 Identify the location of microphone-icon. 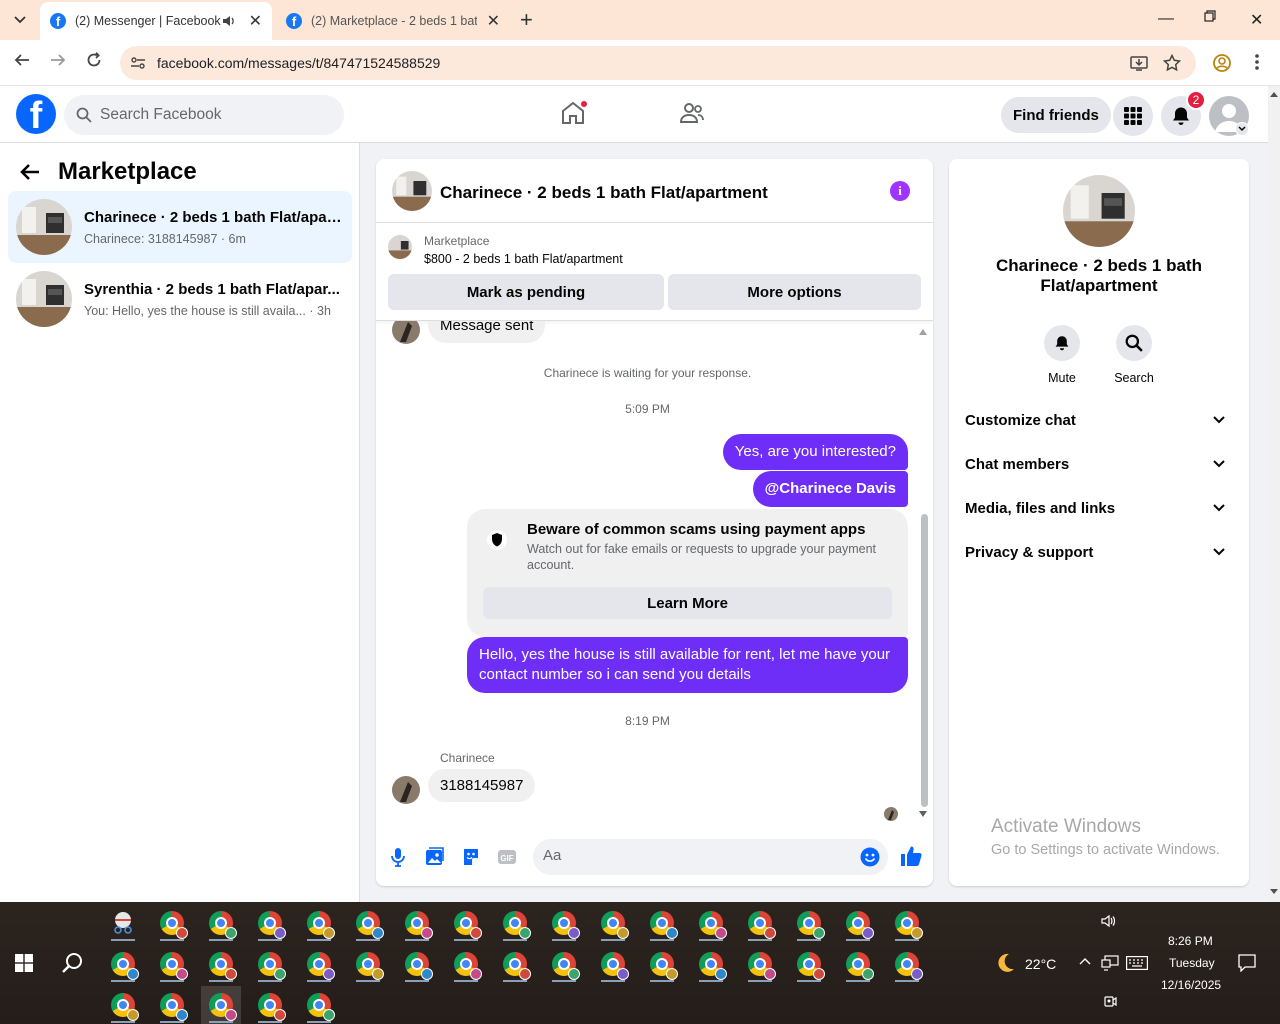
(398, 857).